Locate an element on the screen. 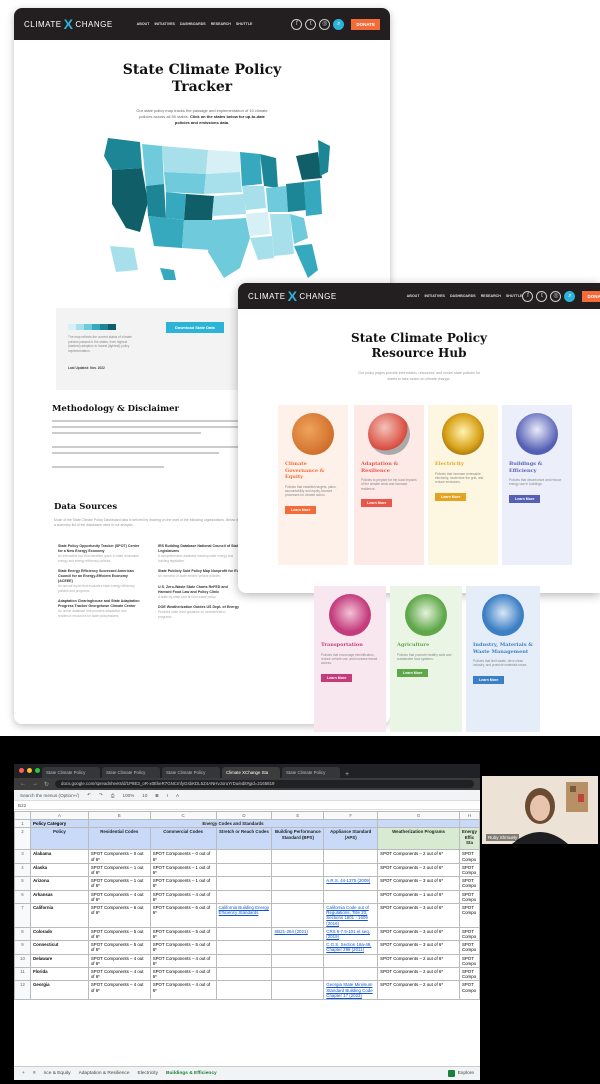 Image resolution: width=600 pixels, height=1084 pixels. twitter-icon: t is located at coordinates (542, 296).